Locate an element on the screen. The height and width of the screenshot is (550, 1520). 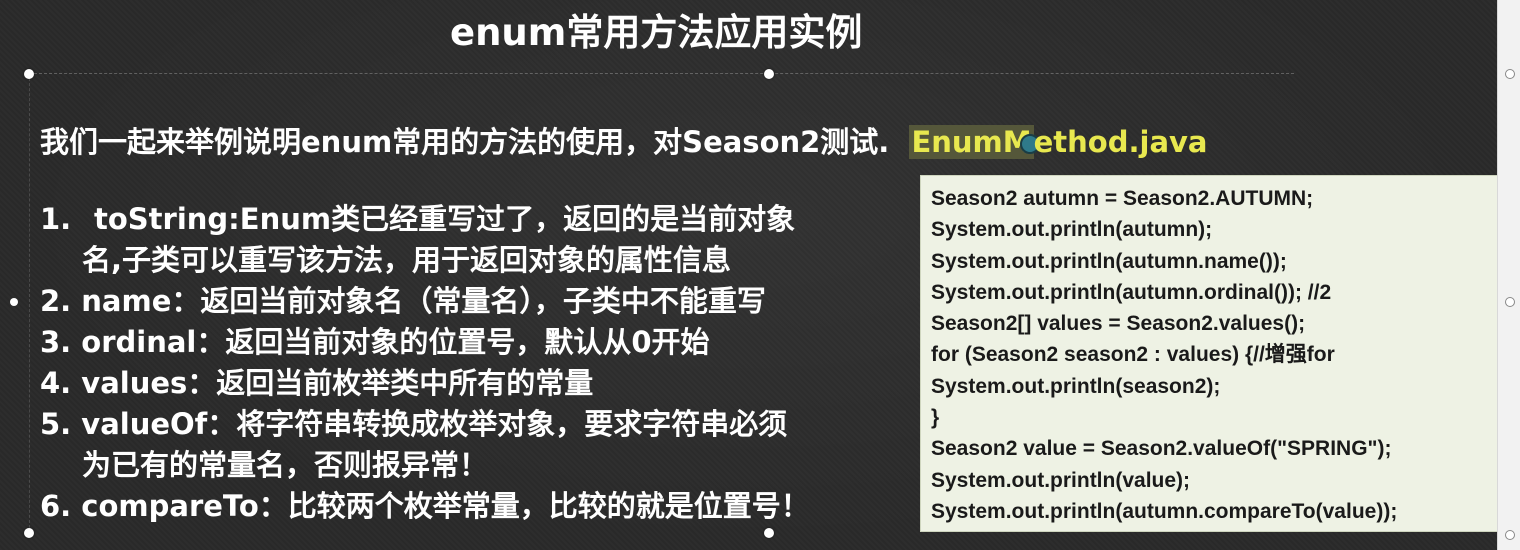
resize-handle-top-left is located at coordinates (29, 74).